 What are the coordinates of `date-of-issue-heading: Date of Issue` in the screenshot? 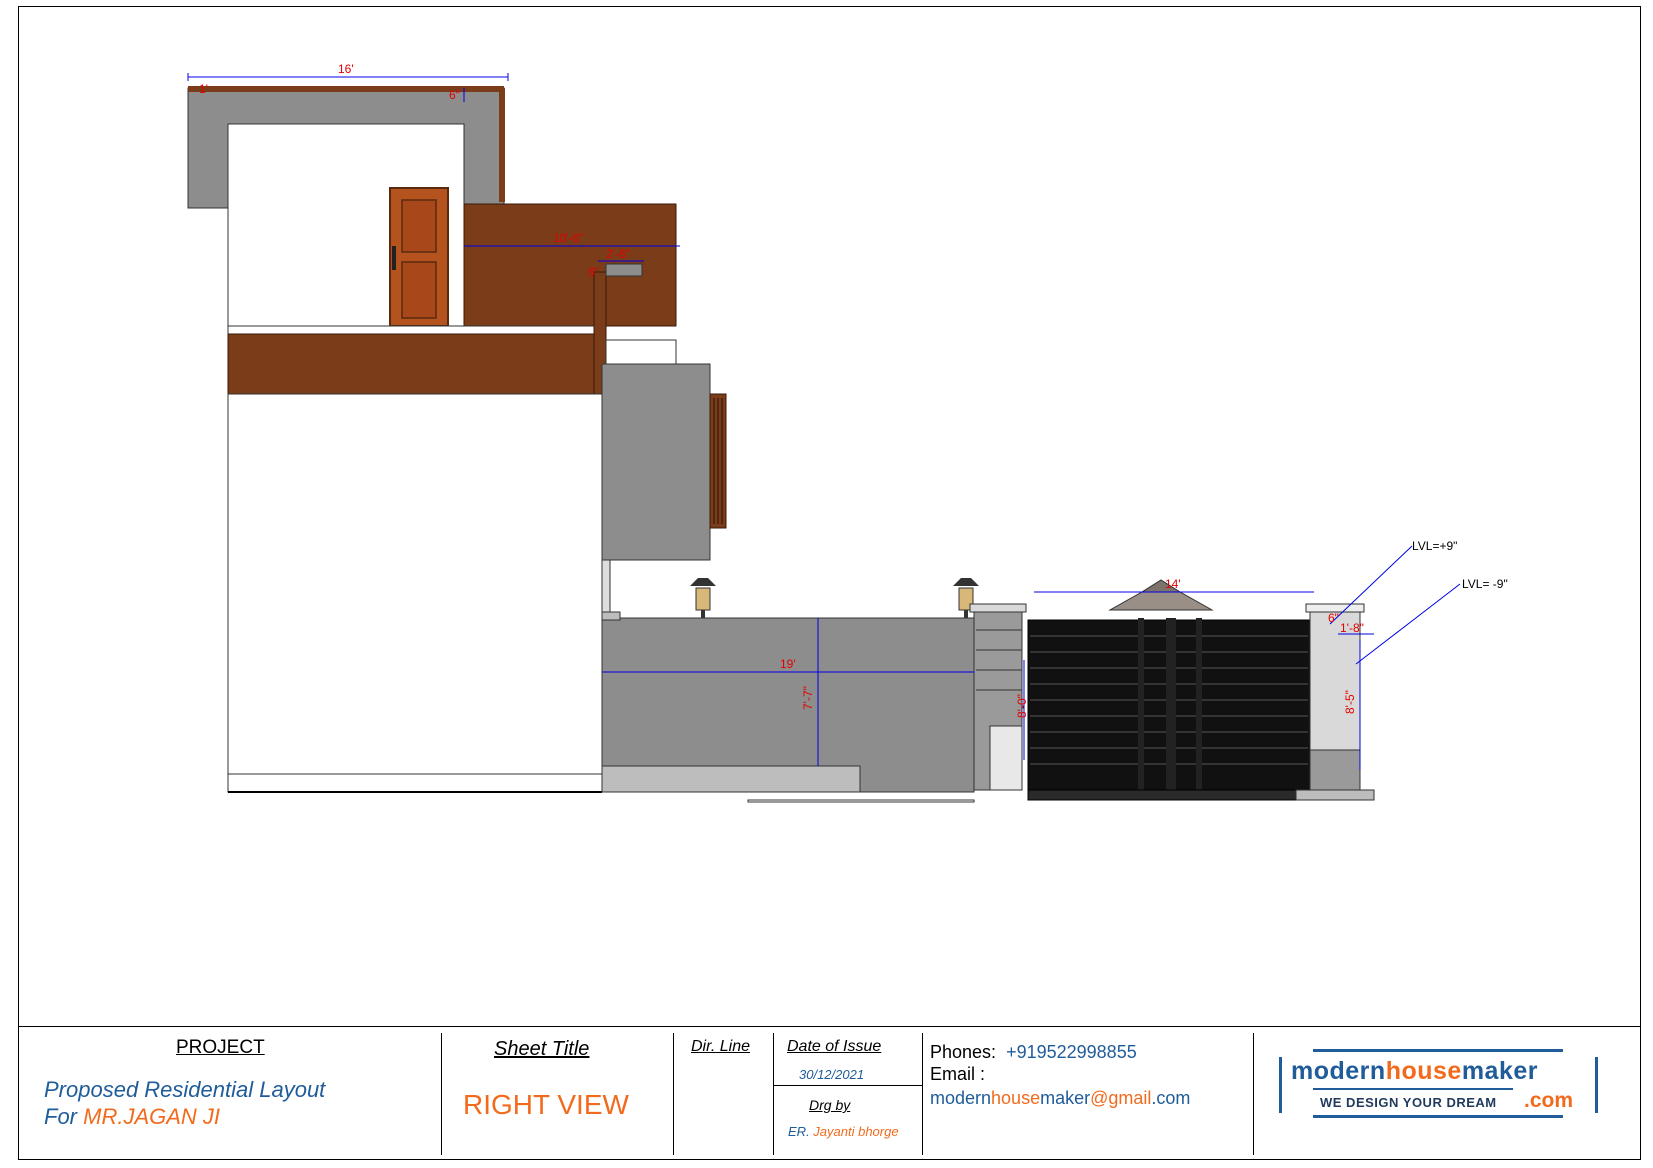 It's located at (834, 1046).